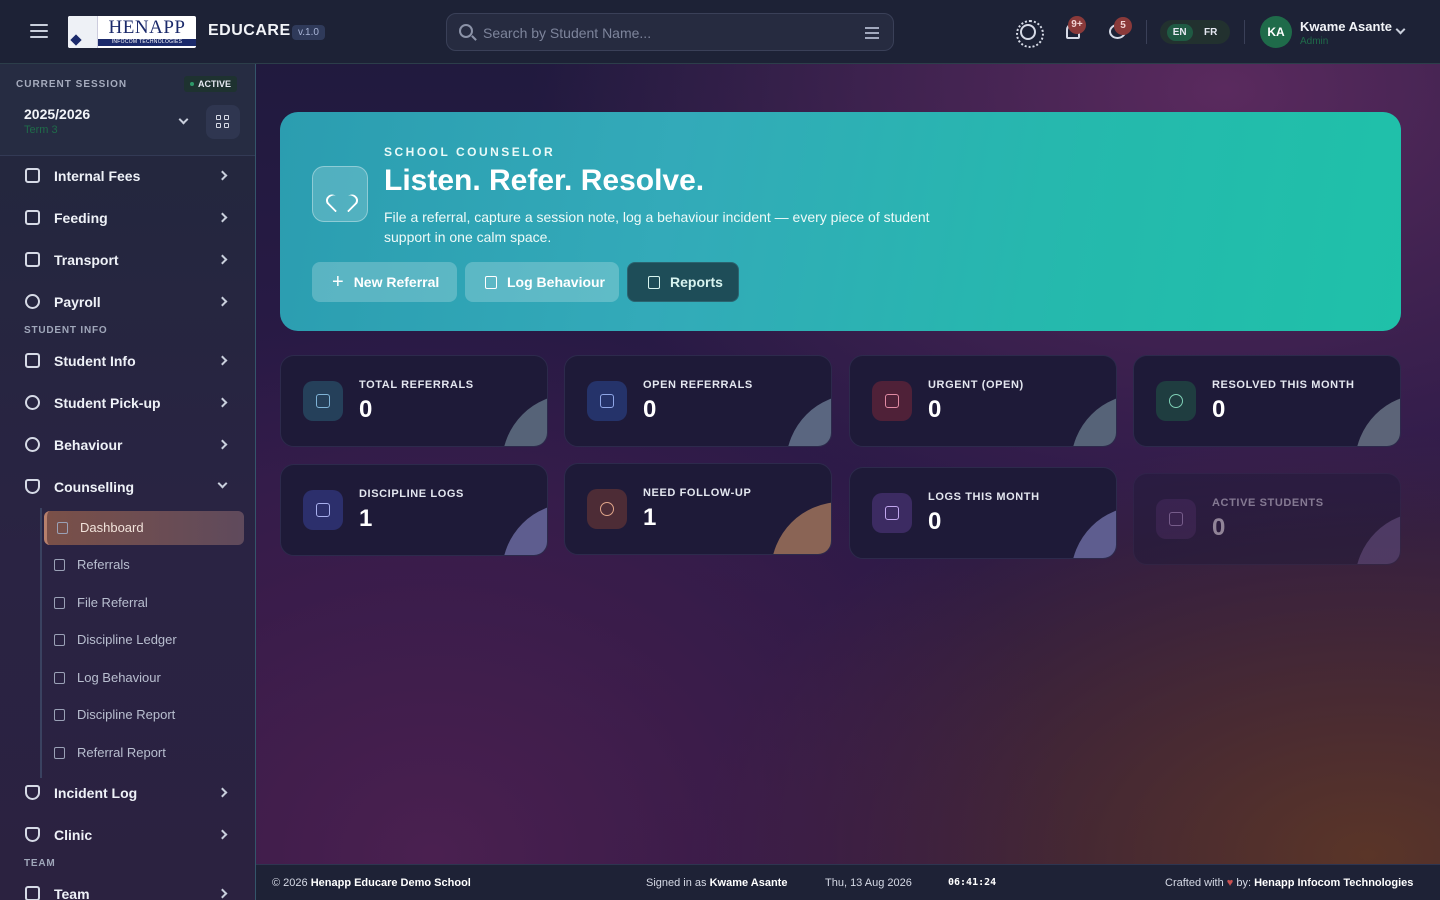 This screenshot has width=1440, height=900. Describe the element at coordinates (1210, 32) in the screenshot. I see `lang-fr-button: FR` at that location.